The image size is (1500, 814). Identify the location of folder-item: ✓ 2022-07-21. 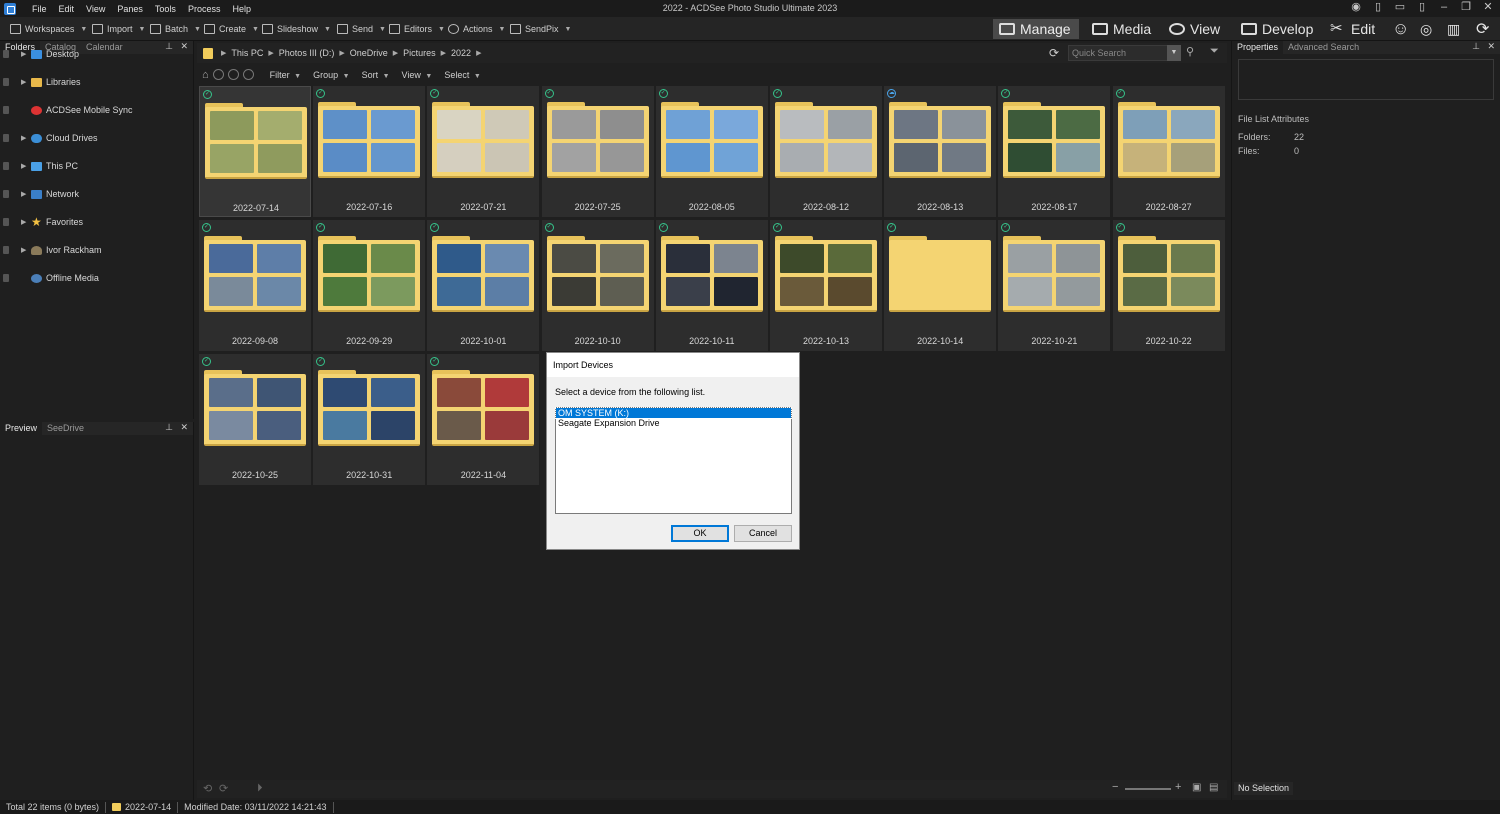
(483, 151).